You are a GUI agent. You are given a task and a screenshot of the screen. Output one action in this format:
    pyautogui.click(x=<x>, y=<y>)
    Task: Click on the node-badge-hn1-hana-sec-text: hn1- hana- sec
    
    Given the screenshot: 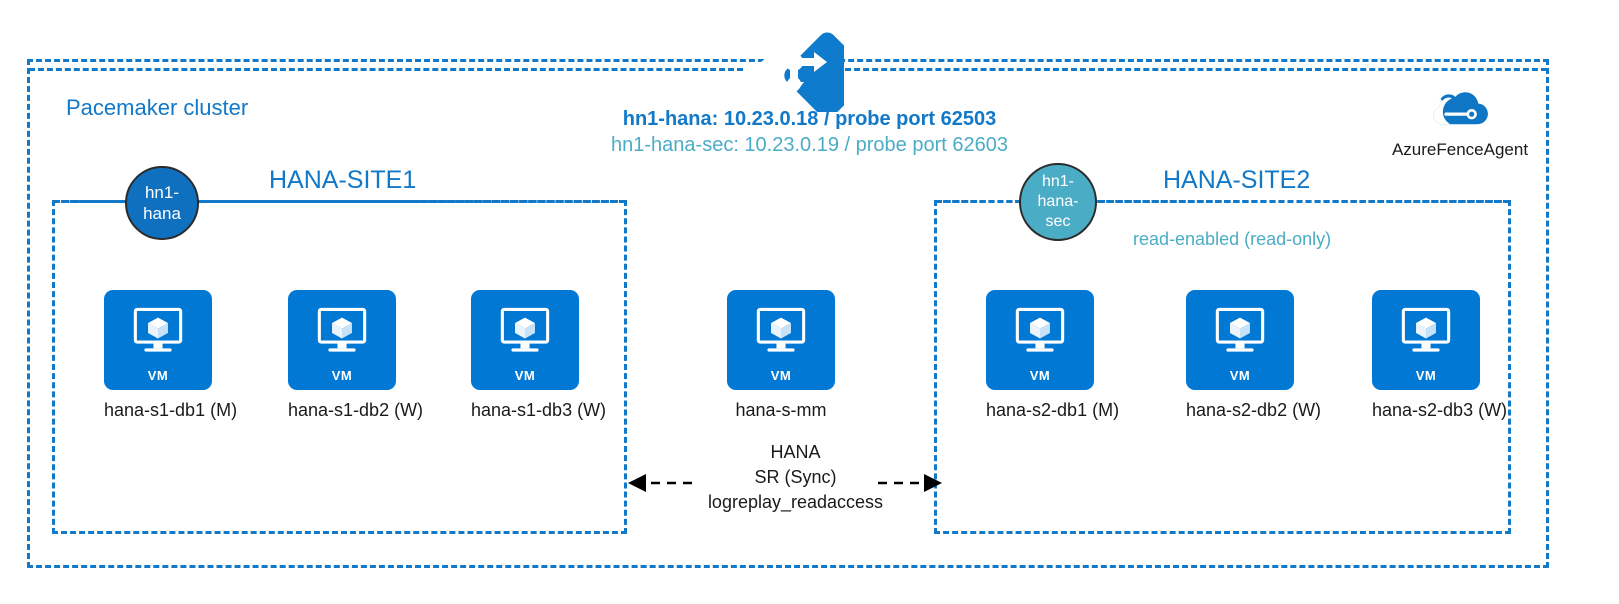 What is the action you would take?
    pyautogui.click(x=1058, y=202)
    